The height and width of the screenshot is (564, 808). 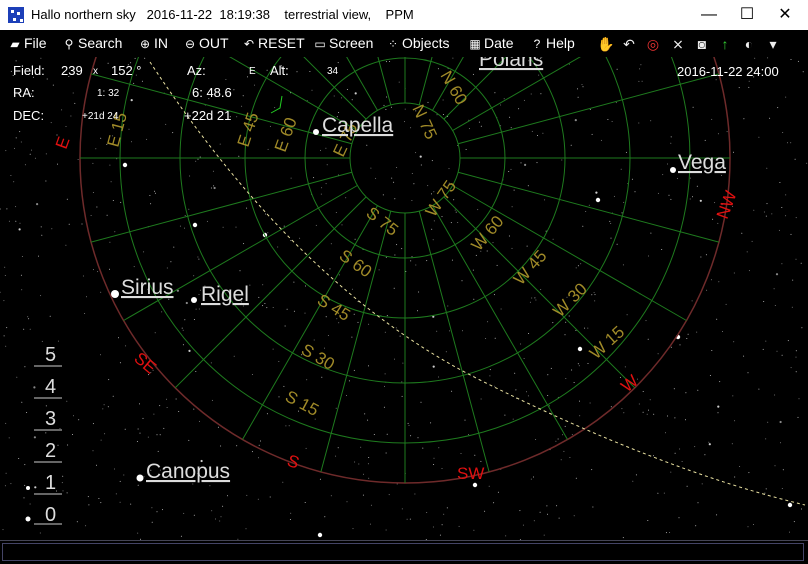 What do you see at coordinates (92, 43) in the screenshot?
I see `menu-search: ⚲ Search` at bounding box center [92, 43].